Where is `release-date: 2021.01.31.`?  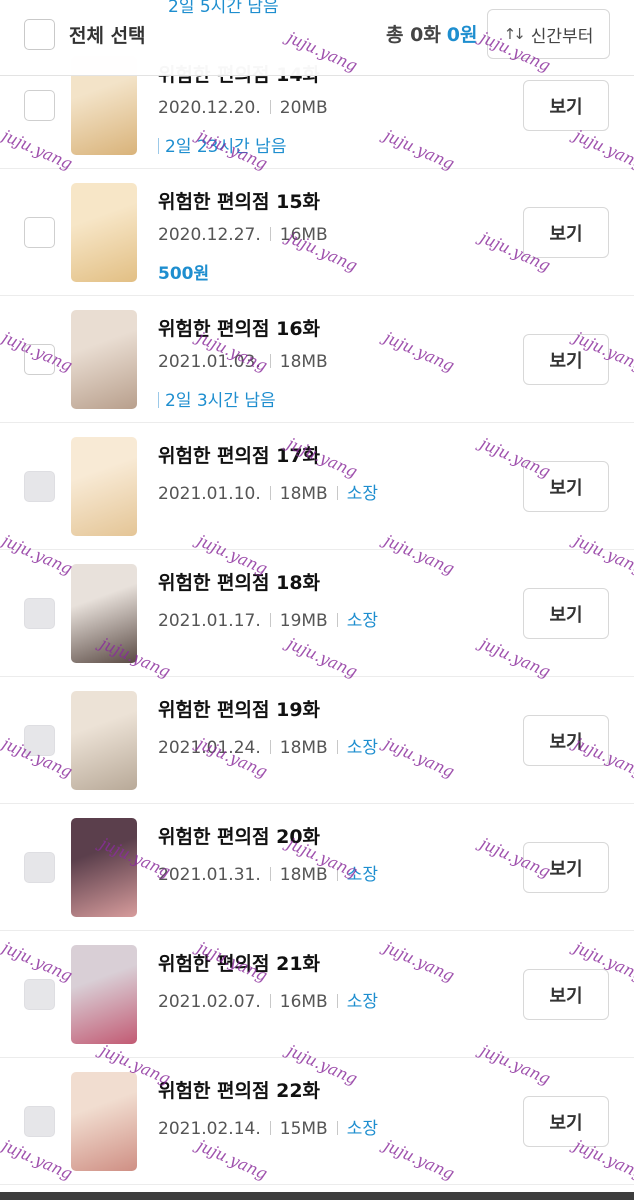
release-date: 2021.01.31. is located at coordinates (209, 875).